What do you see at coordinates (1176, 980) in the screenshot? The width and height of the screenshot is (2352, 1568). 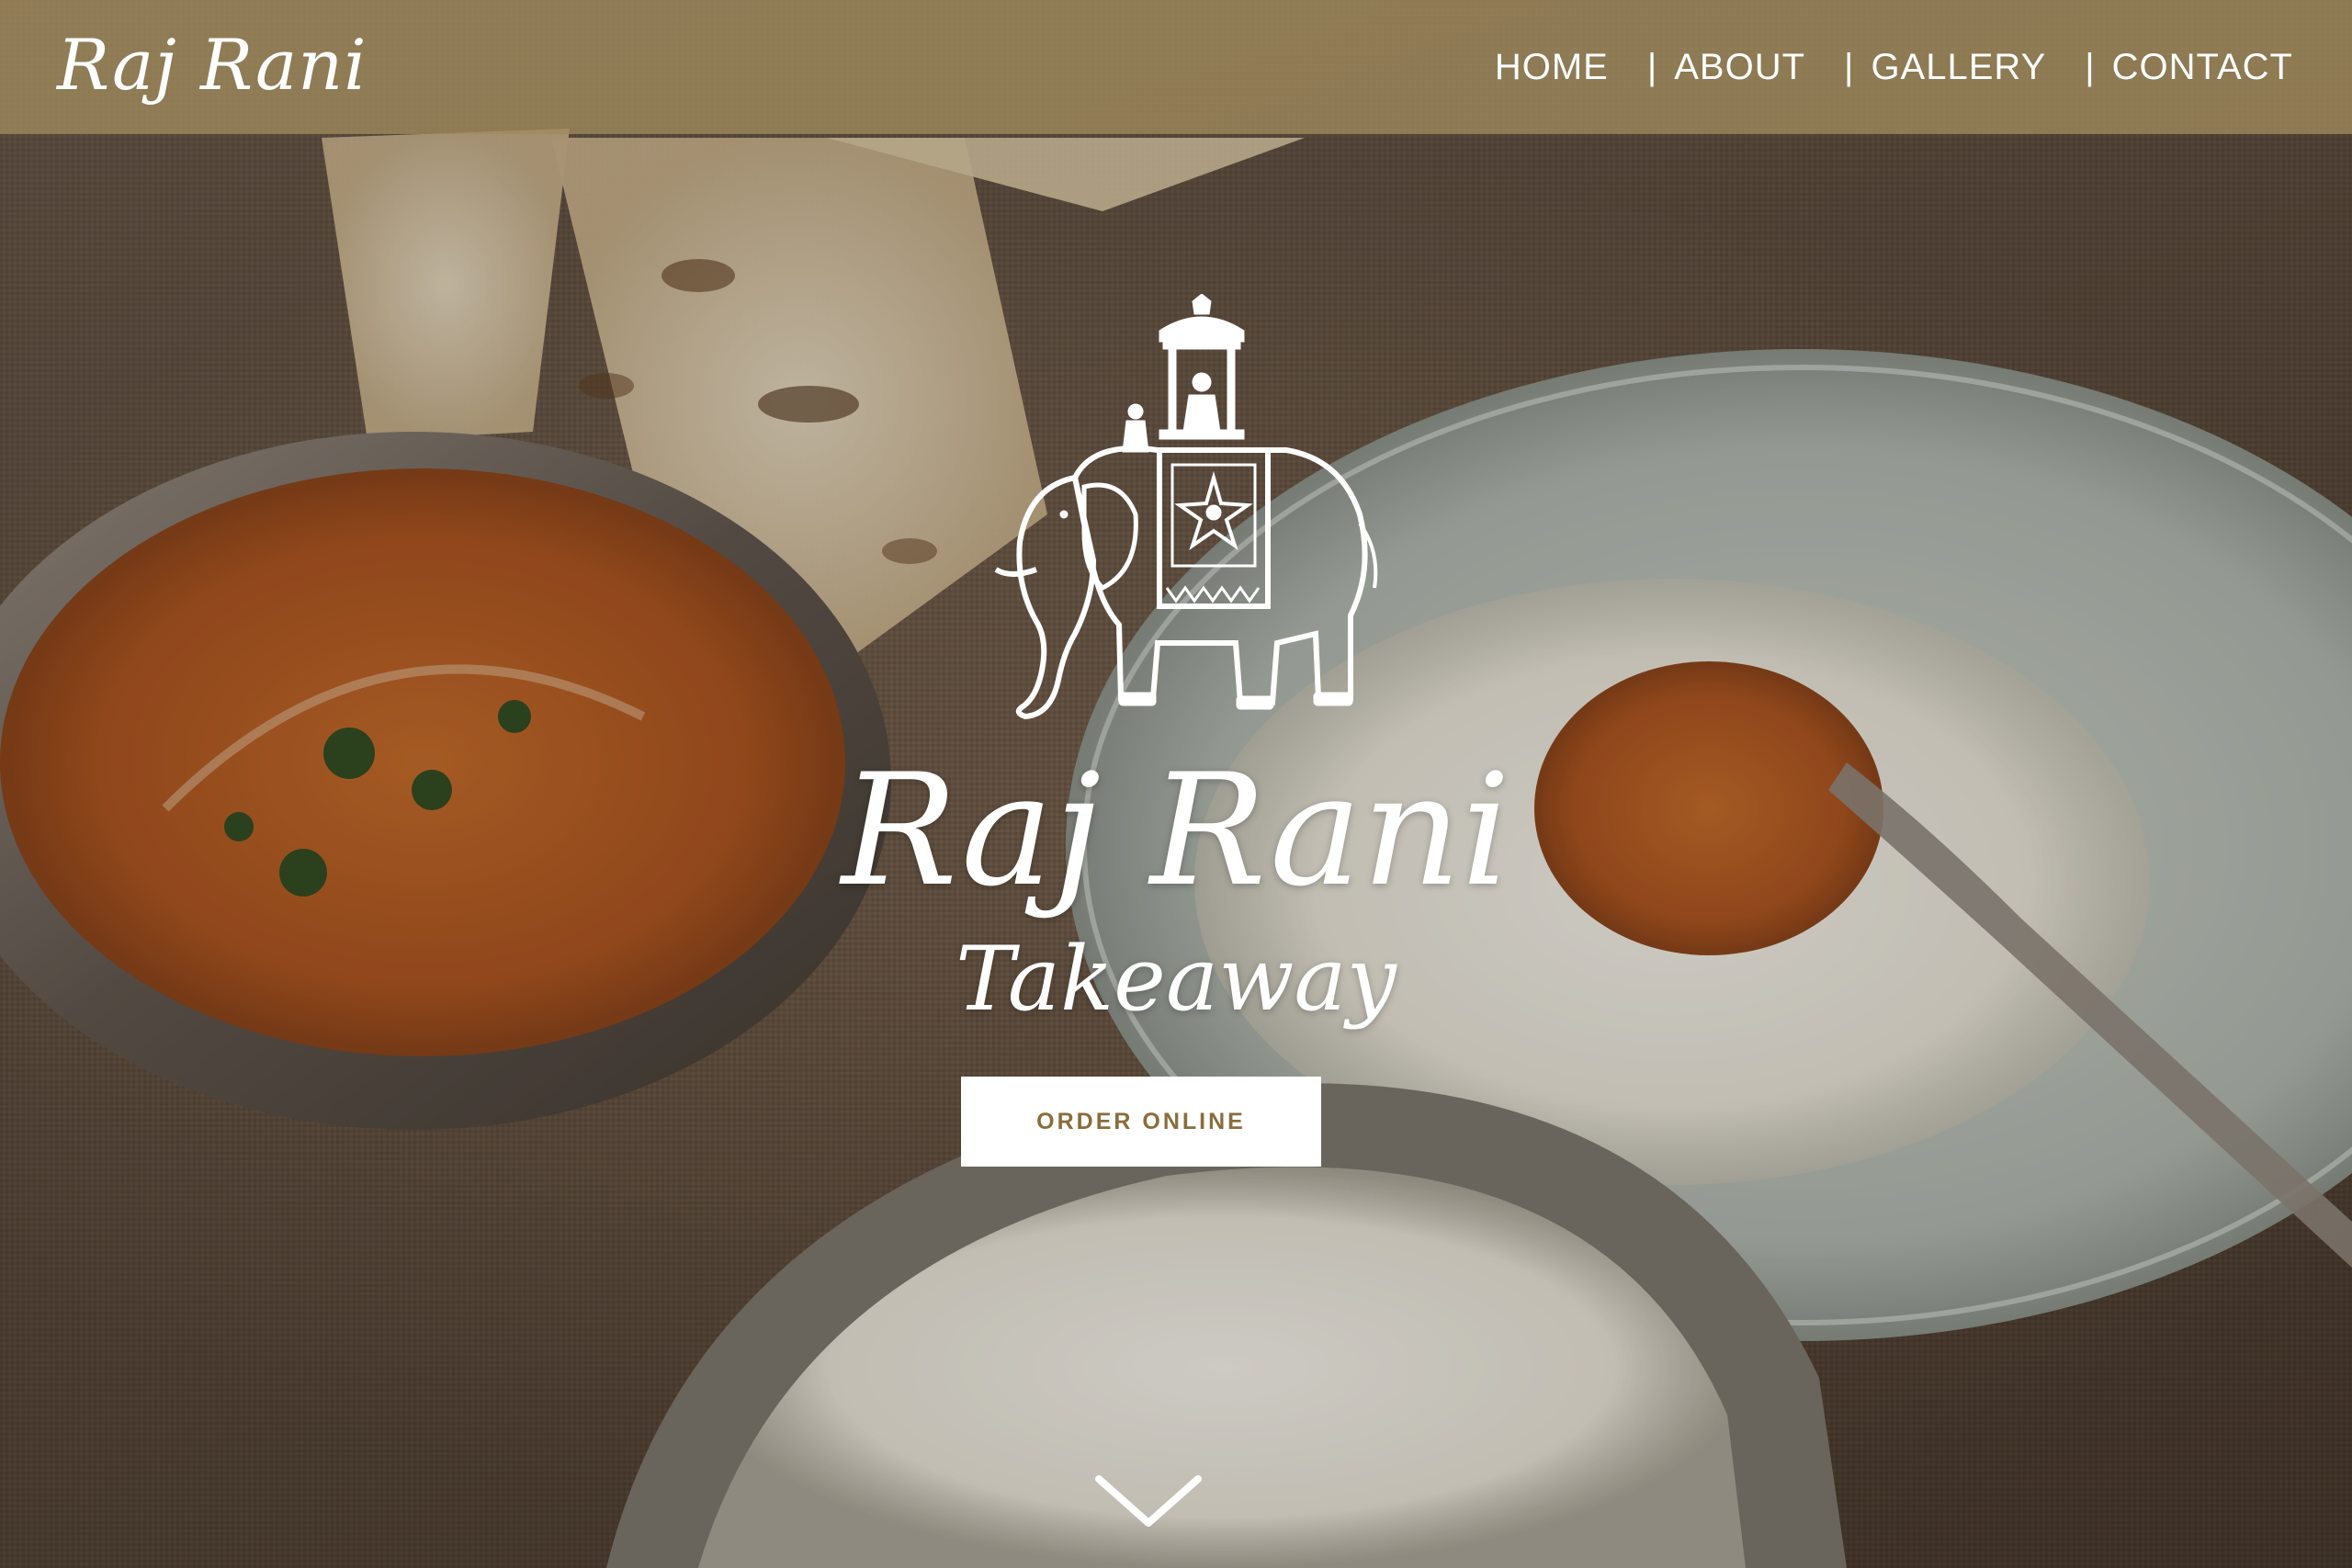 I see `hero-subtitle: Takeaway` at bounding box center [1176, 980].